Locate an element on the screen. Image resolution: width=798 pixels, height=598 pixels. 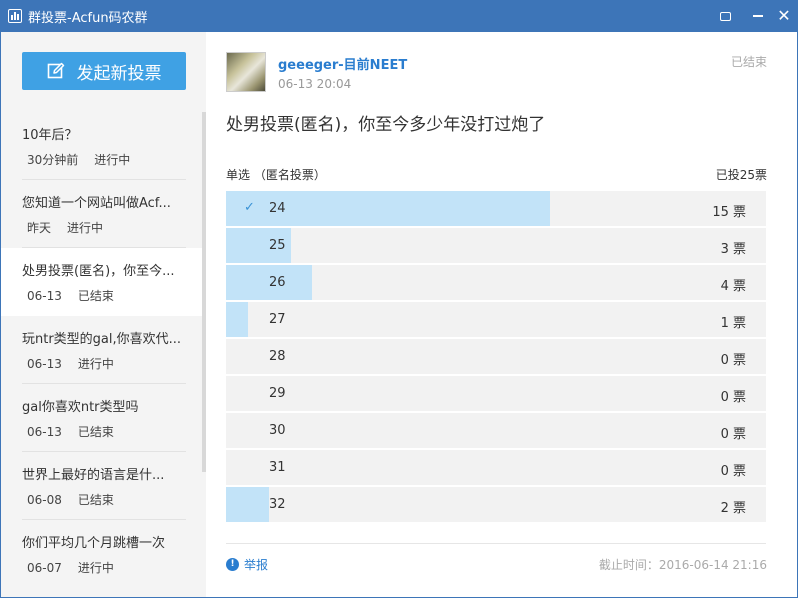
vote-item-time: 06-08 is located at coordinates (44, 500).